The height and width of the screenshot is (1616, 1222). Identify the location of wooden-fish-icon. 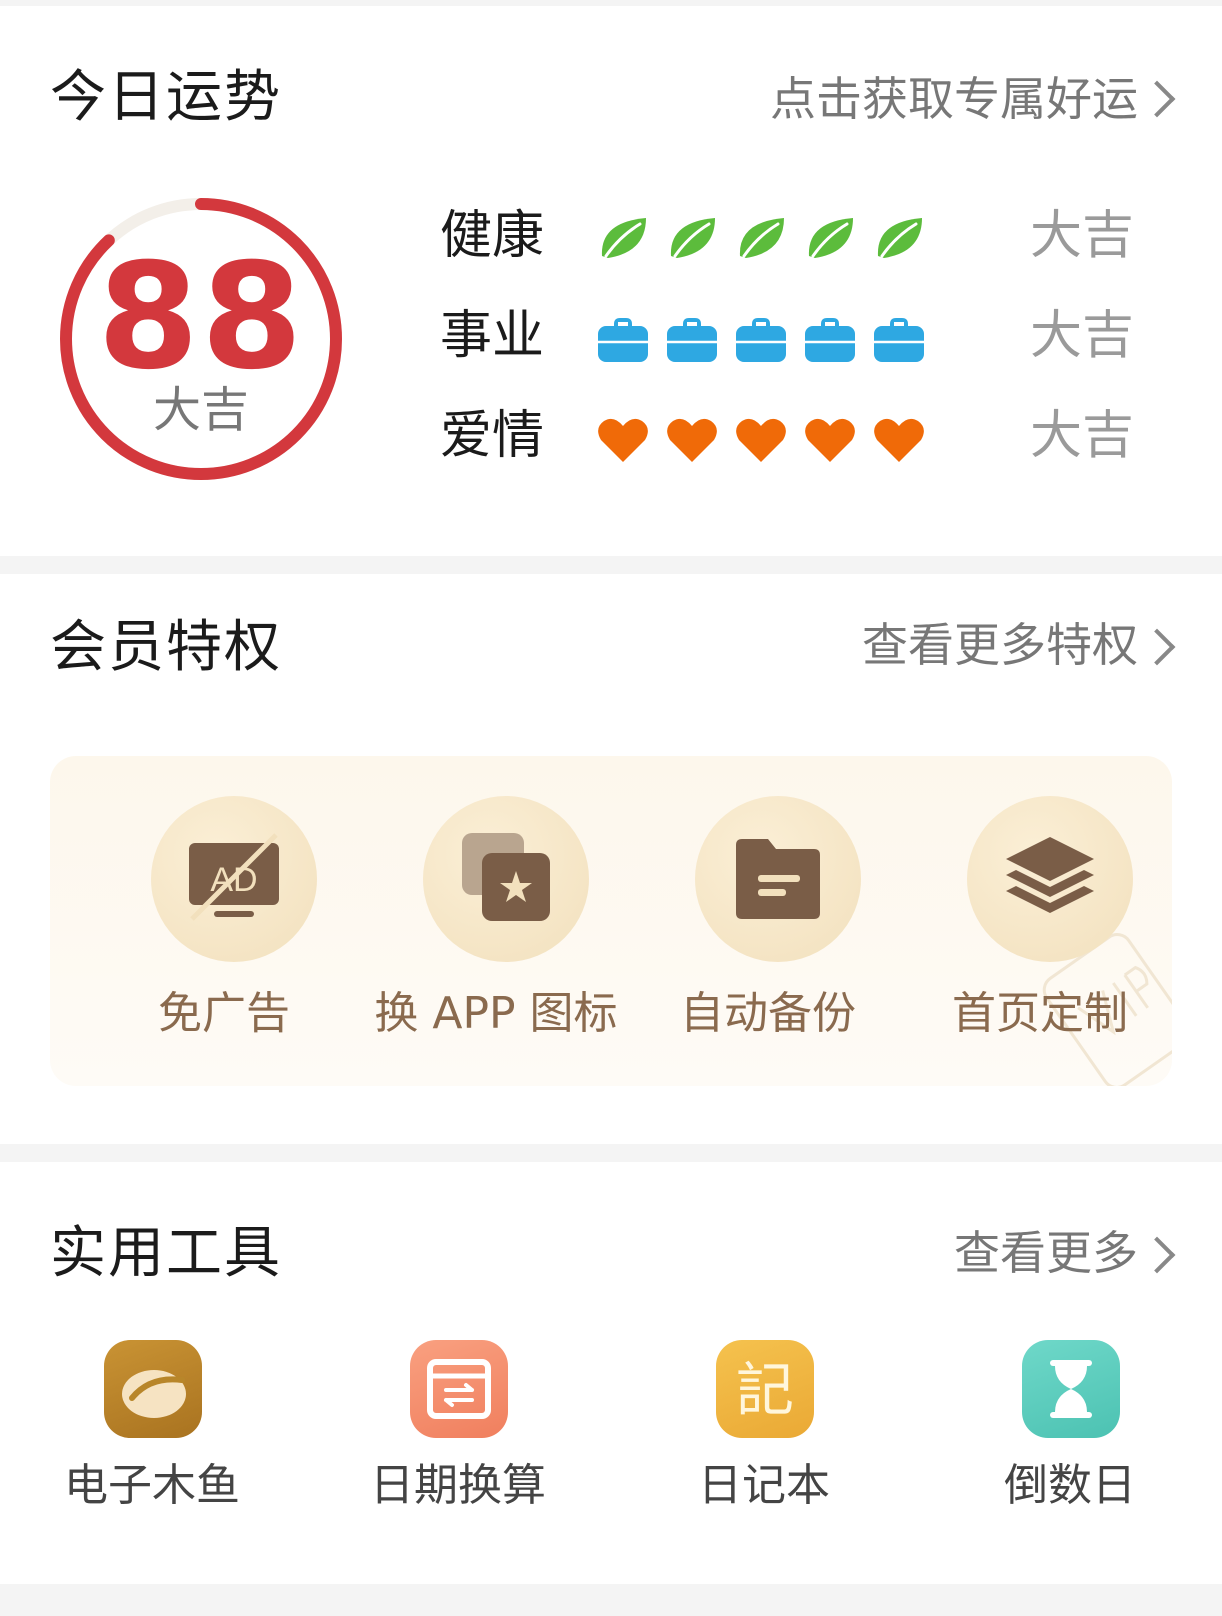
(154, 1394).